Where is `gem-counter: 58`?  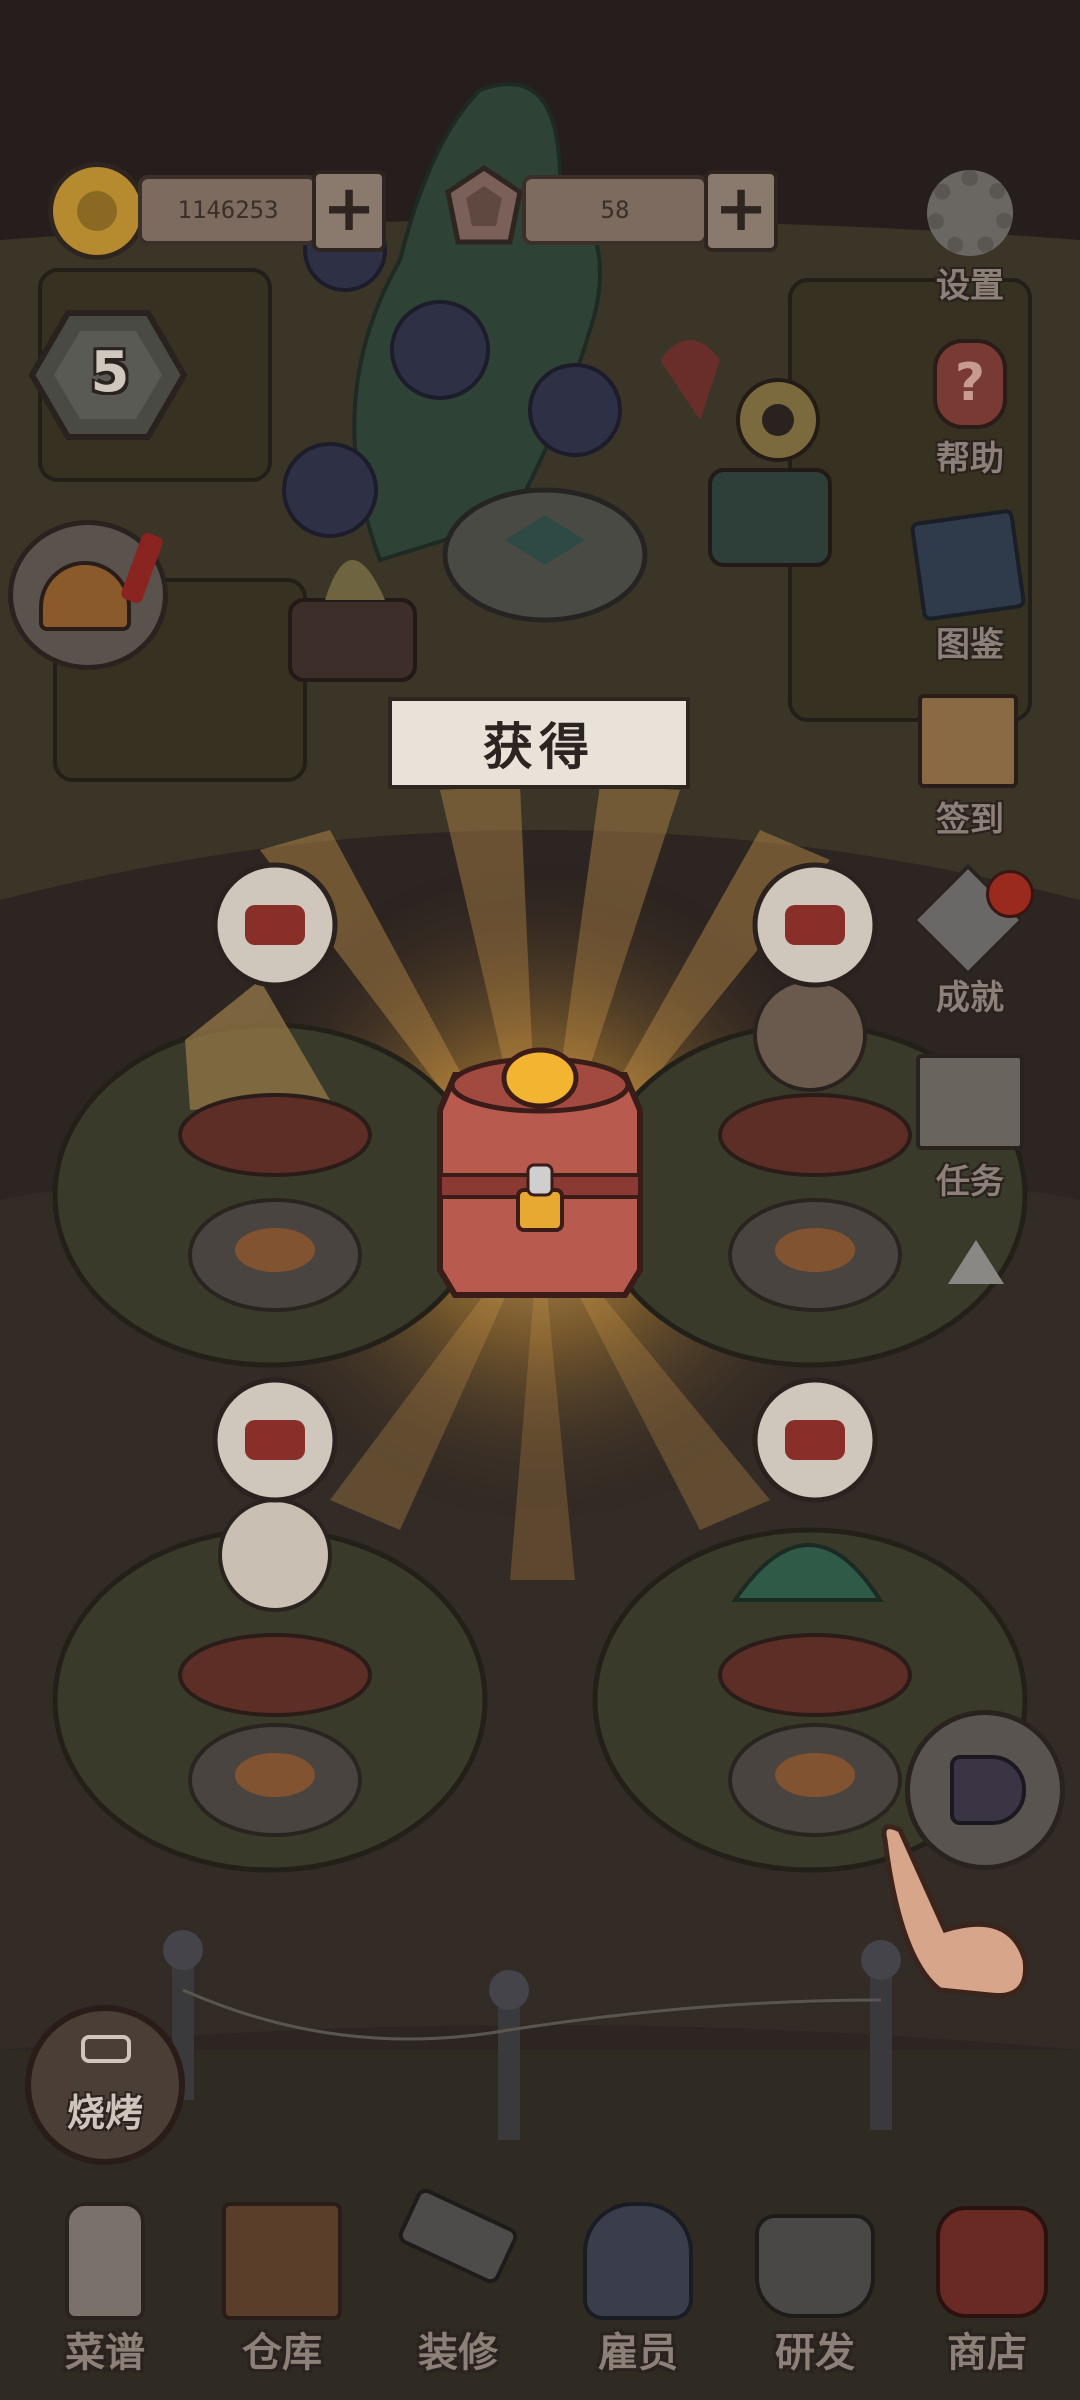 gem-counter: 58 is located at coordinates (615, 210).